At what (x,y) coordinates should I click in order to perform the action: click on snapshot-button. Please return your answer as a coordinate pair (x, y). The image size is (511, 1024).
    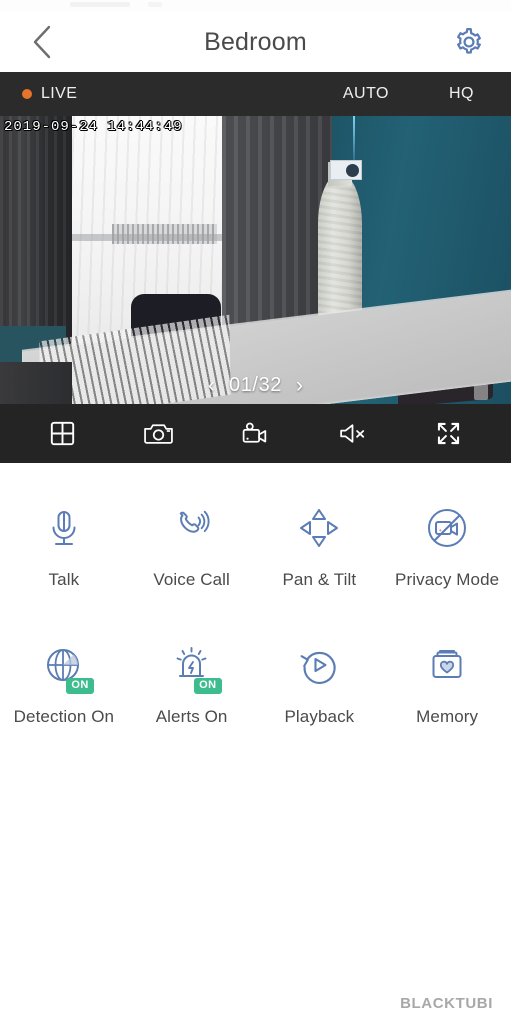
    Looking at the image, I should click on (159, 434).